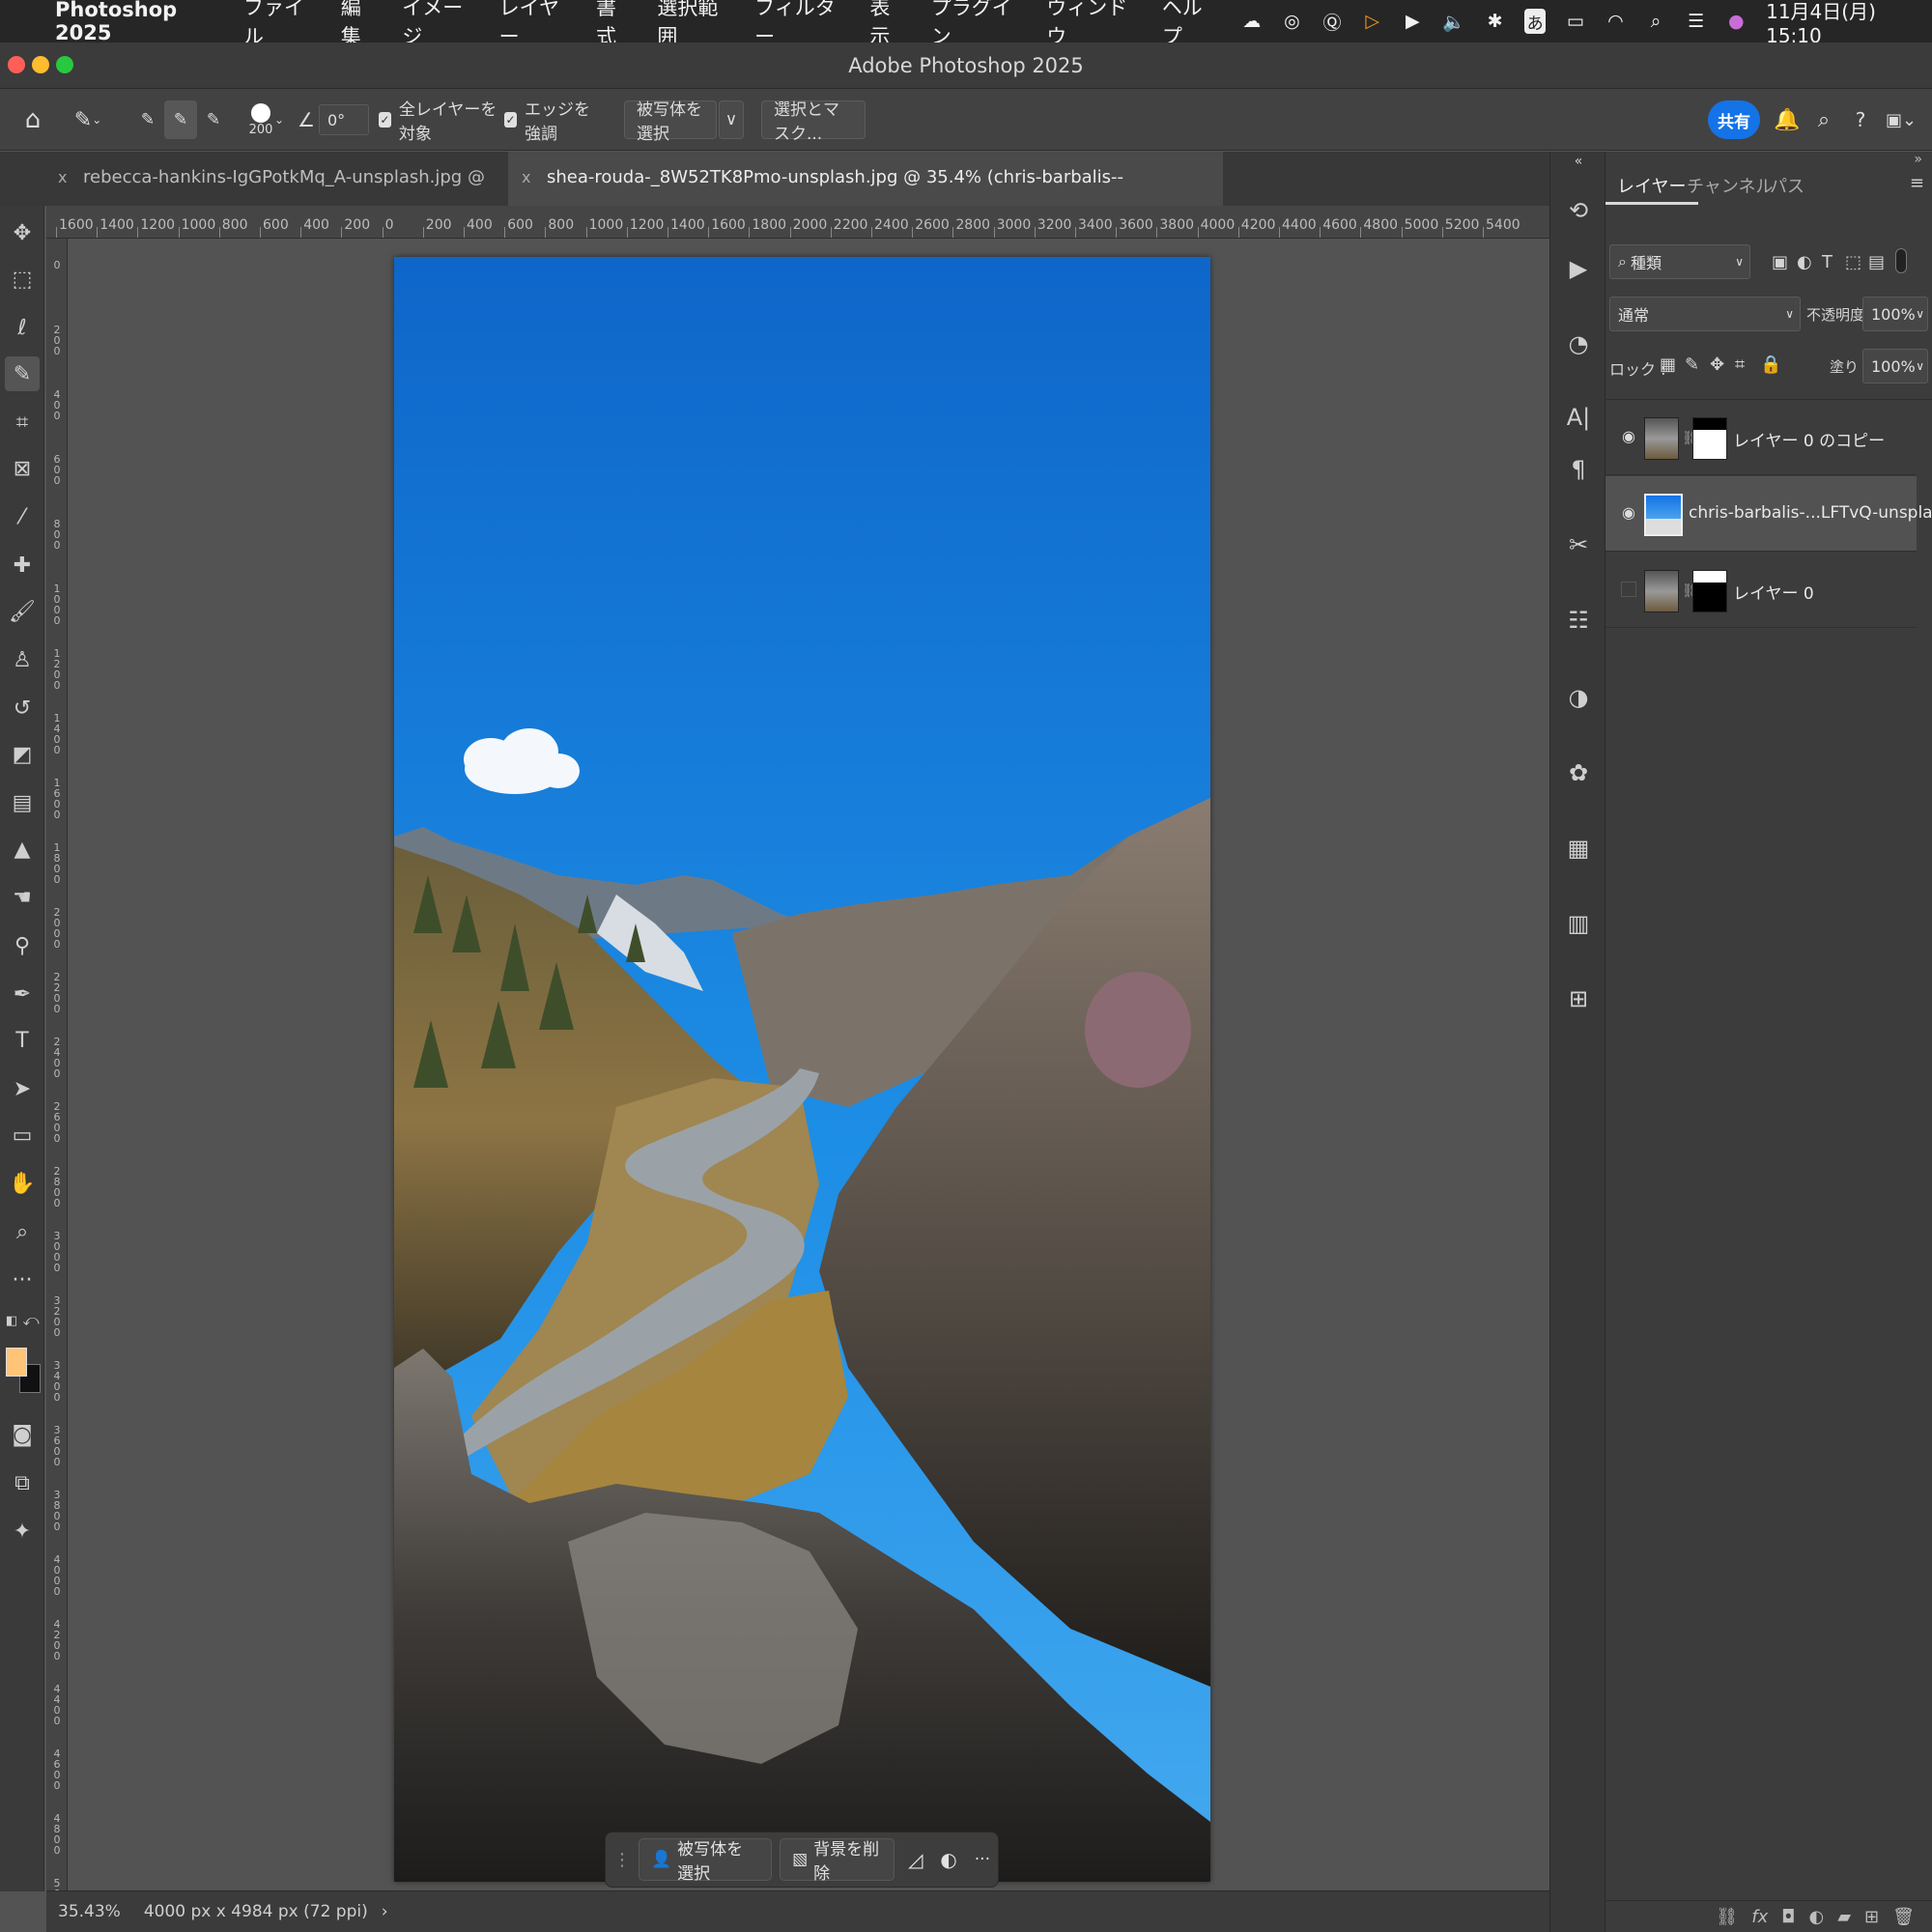  What do you see at coordinates (1495, 21) in the screenshot?
I see `bluetooth-icon: ✱` at bounding box center [1495, 21].